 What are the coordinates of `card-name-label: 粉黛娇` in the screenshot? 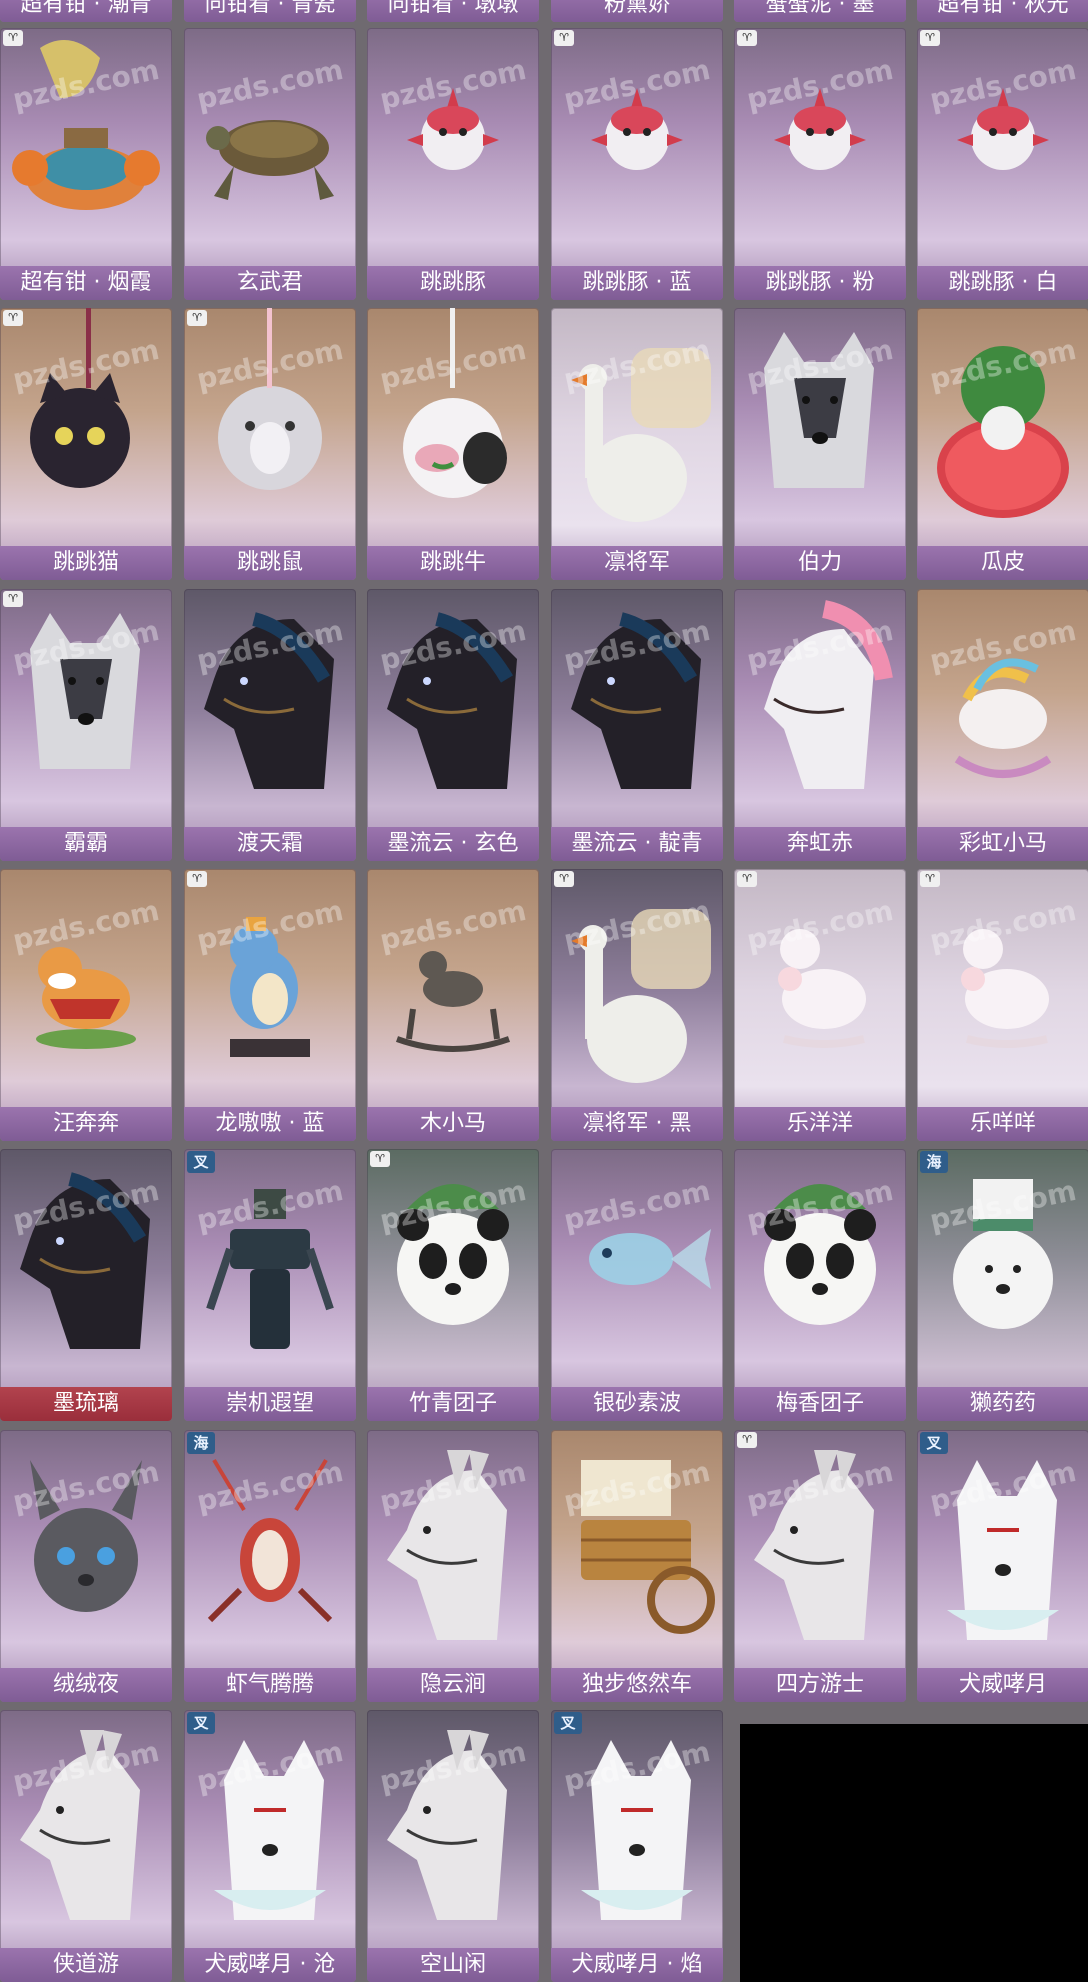 It's located at (637, 11).